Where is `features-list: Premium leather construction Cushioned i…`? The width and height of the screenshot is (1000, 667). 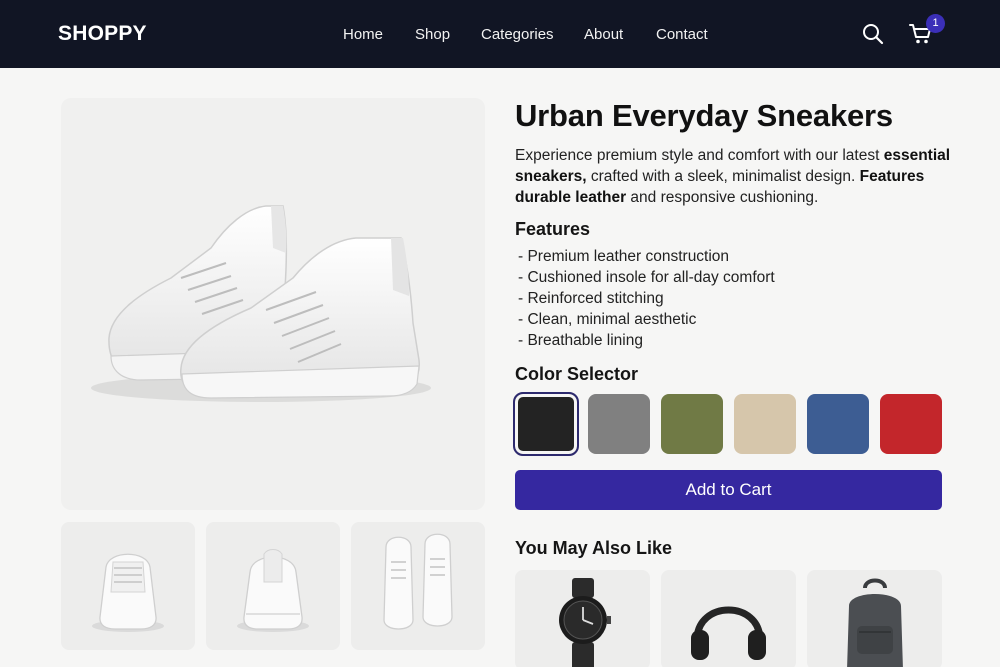 features-list: Premium leather construction Cushioned i… is located at coordinates (646, 298).